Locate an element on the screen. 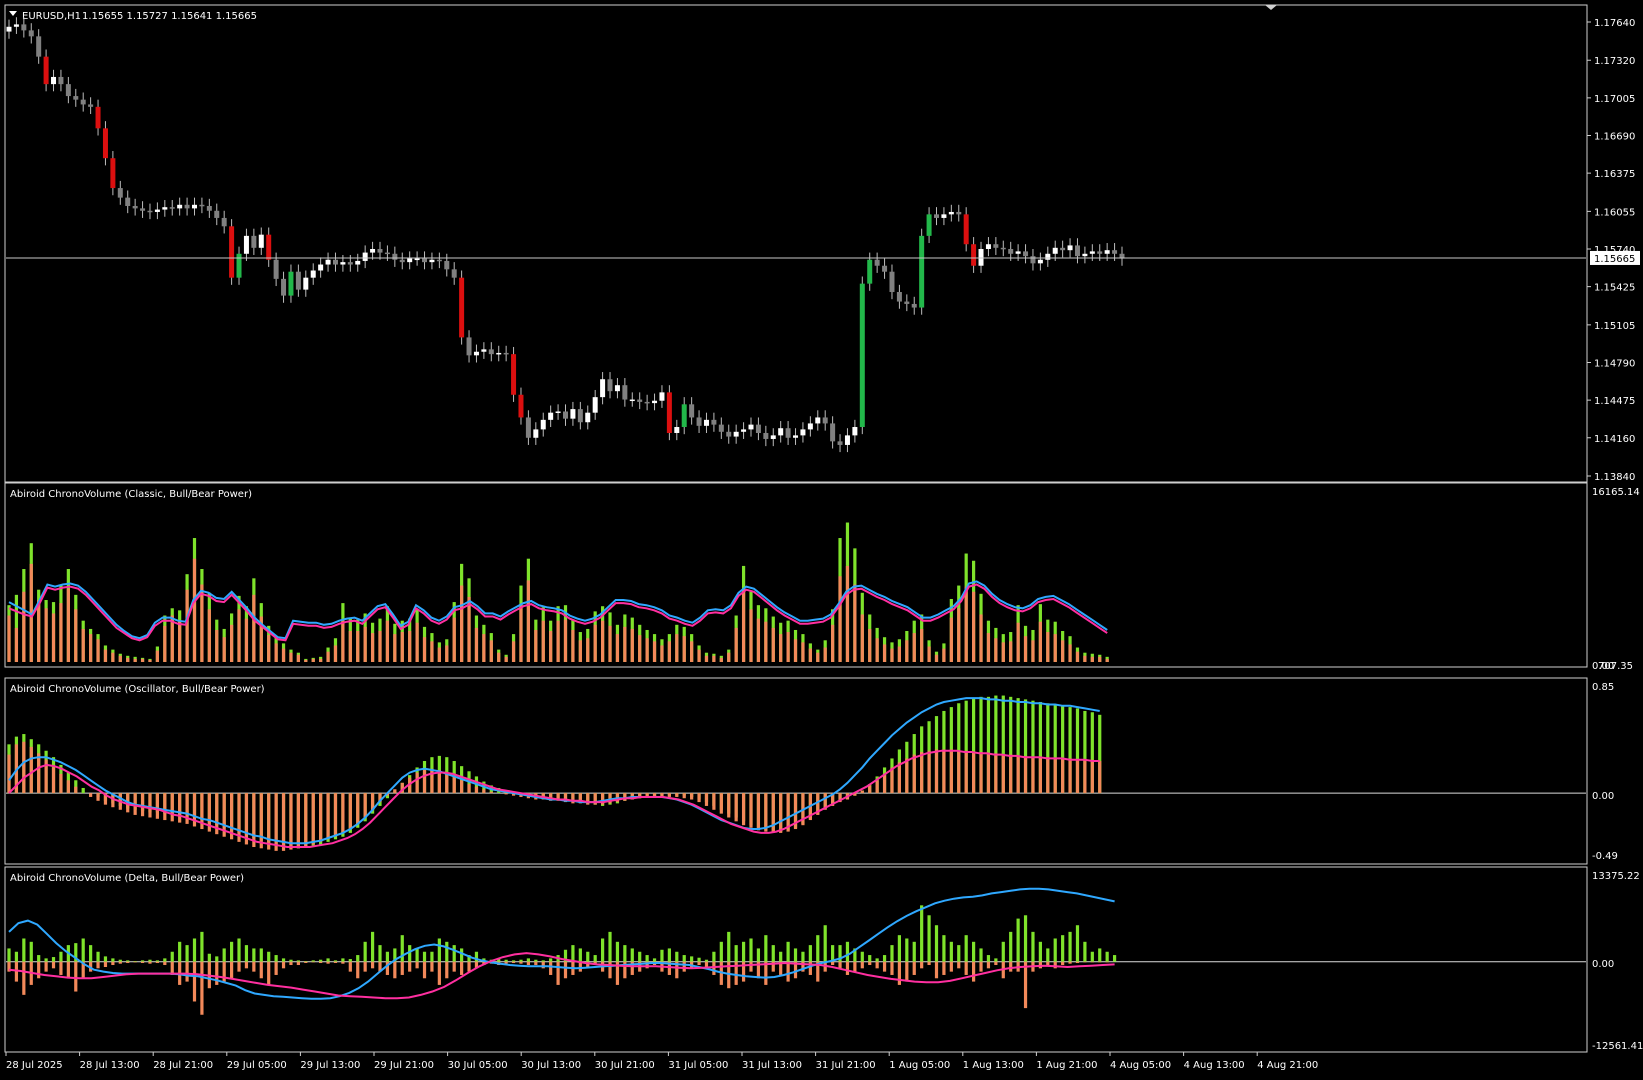 Image resolution: width=1643 pixels, height=1080 pixels. delta-axis-max: 13375.22 is located at coordinates (1616, 876).